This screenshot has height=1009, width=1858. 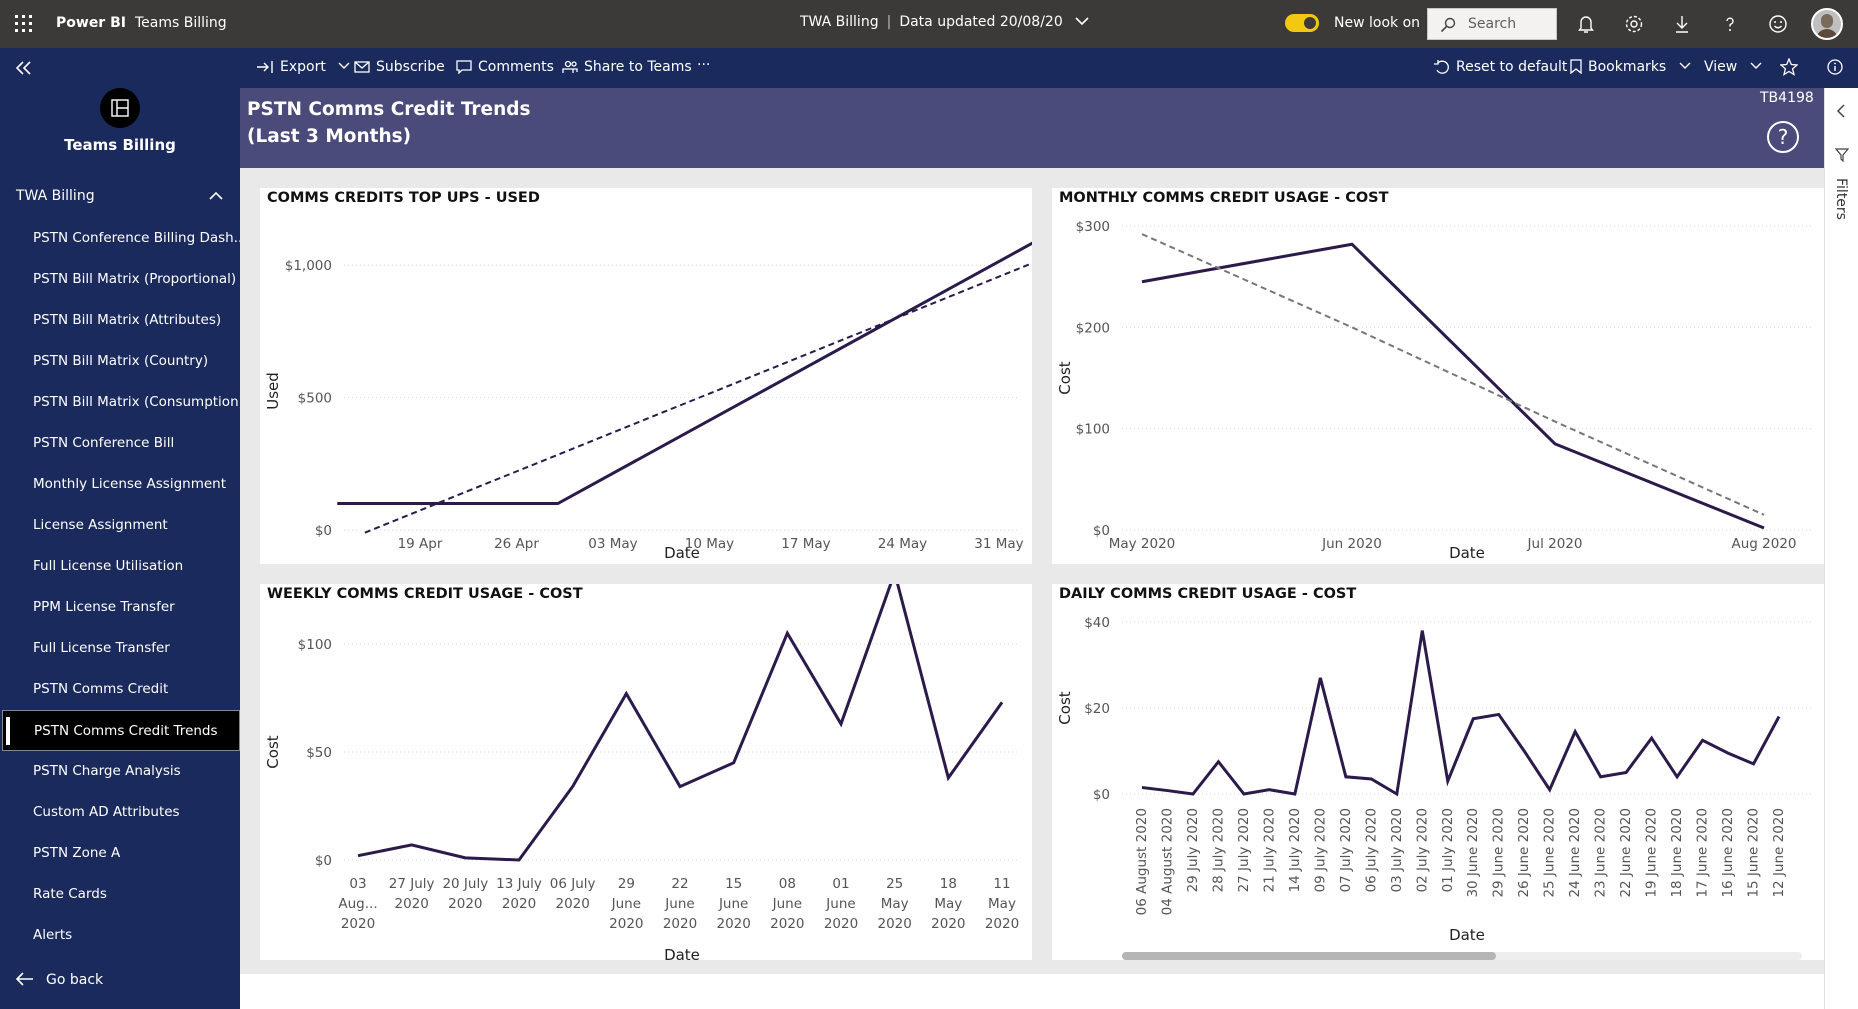 I want to click on nav-item: PSTN Comms Credit, so click(x=120, y=689).